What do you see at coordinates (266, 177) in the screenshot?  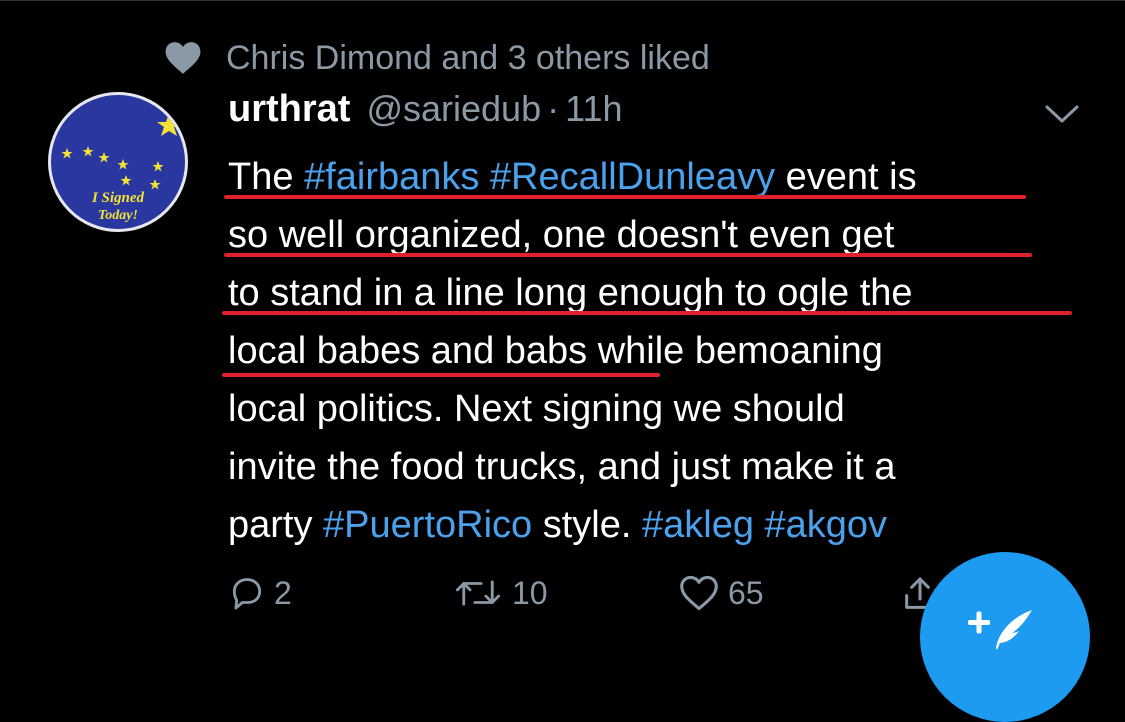 I see `tweet-text-segment: The` at bounding box center [266, 177].